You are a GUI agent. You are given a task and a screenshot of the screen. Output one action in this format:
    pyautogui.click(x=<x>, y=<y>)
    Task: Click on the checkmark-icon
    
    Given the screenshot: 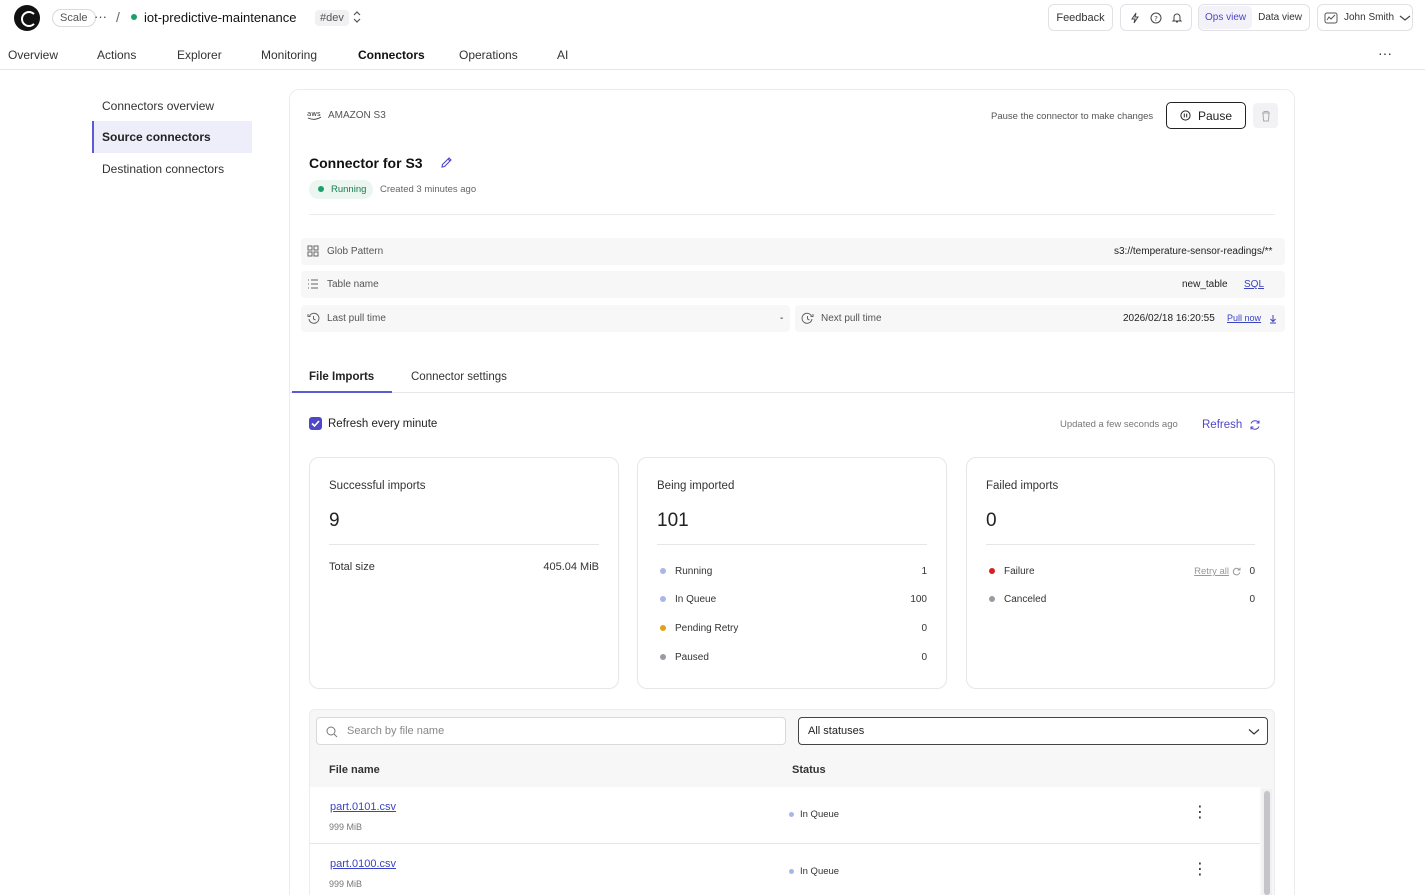 What is the action you would take?
    pyautogui.click(x=315, y=424)
    